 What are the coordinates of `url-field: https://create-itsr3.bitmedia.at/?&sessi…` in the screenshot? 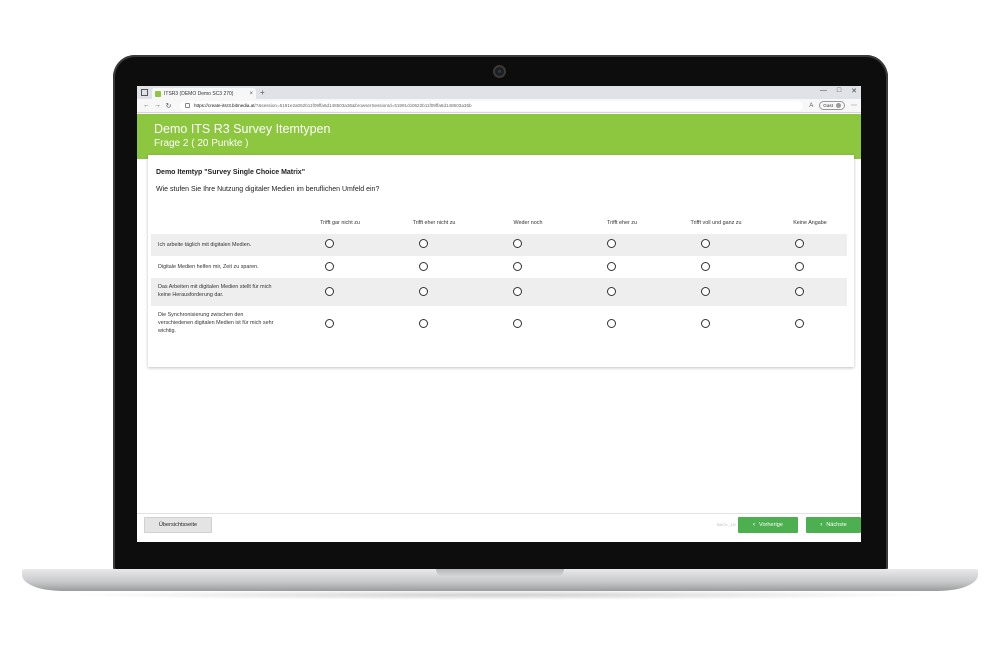 It's located at (492, 105).